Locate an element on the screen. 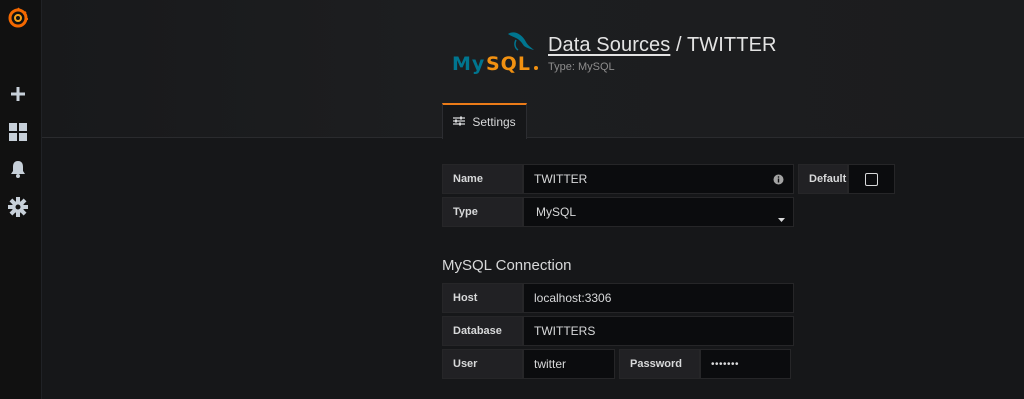 The width and height of the screenshot is (1024, 399). default-checkbox is located at coordinates (871, 179).